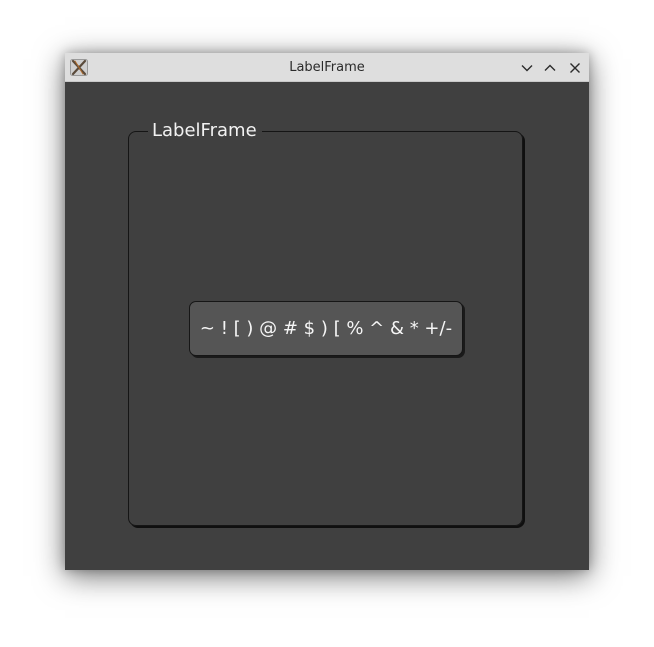  I want to click on close-icon, so click(575, 68).